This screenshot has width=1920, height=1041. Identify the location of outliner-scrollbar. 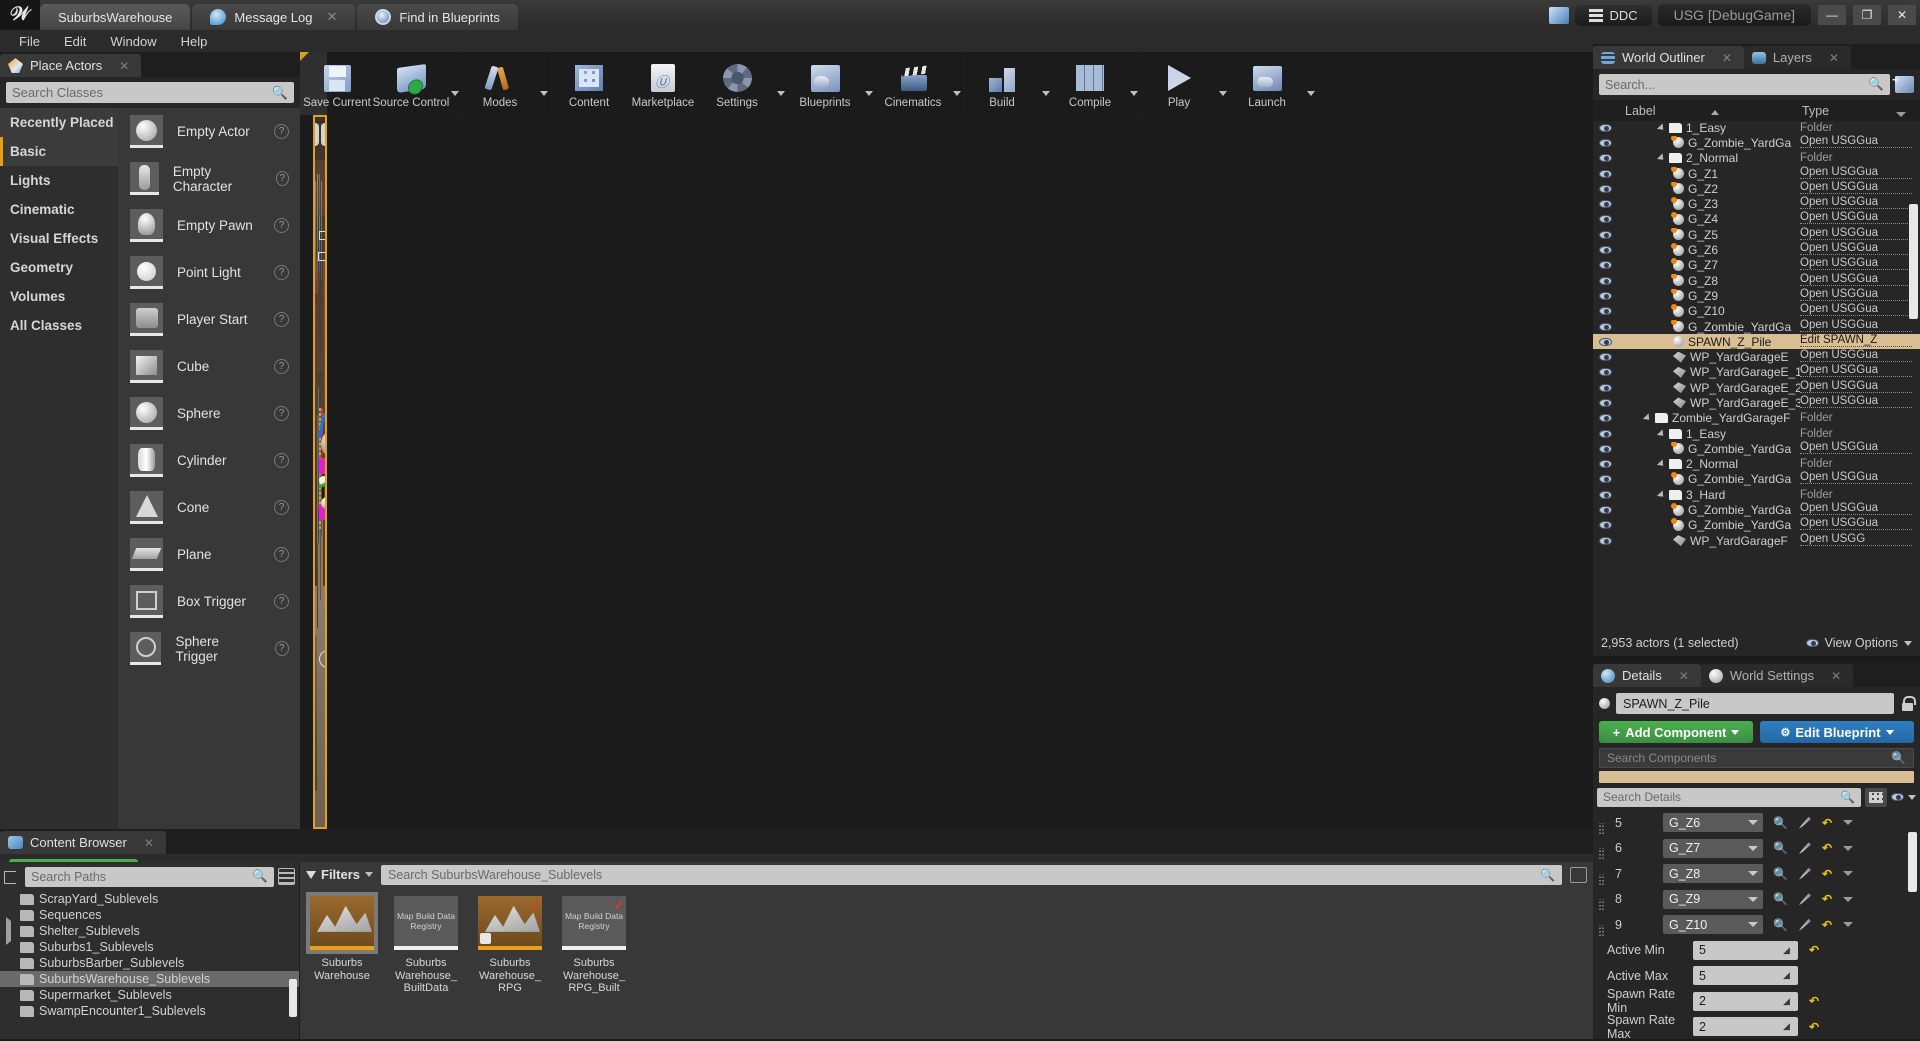
(1913, 261).